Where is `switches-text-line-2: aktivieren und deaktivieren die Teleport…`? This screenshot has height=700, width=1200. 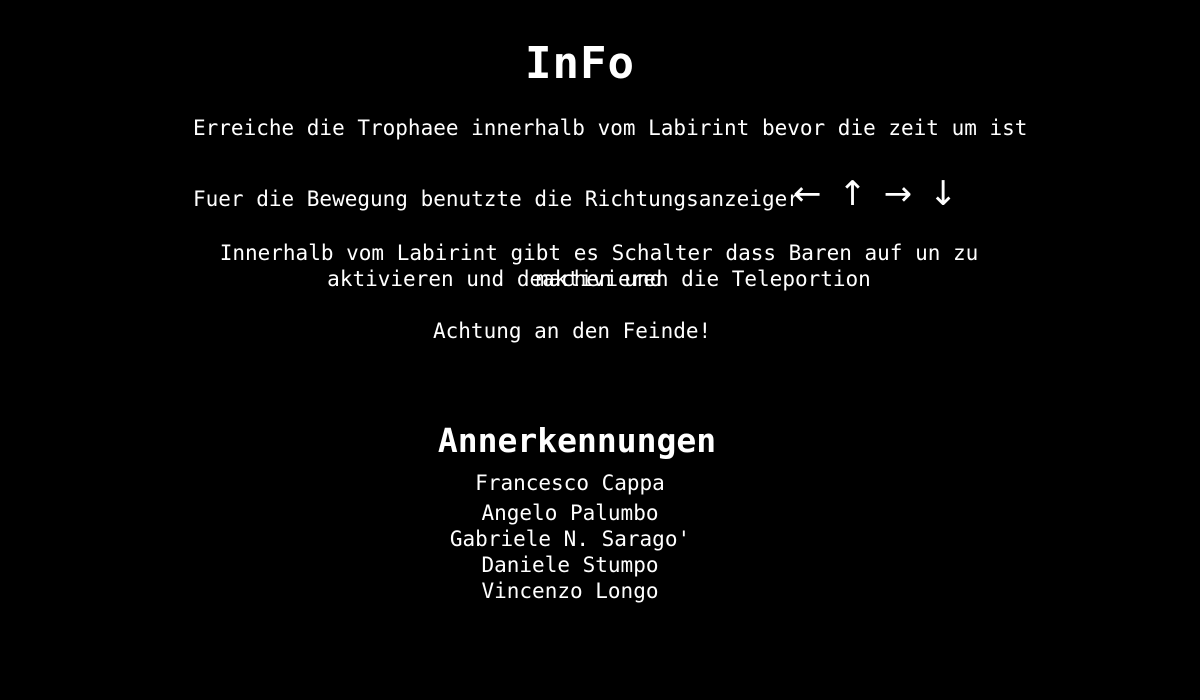 switches-text-line-2: aktivieren und deaktivieren die Teleport… is located at coordinates (599, 279).